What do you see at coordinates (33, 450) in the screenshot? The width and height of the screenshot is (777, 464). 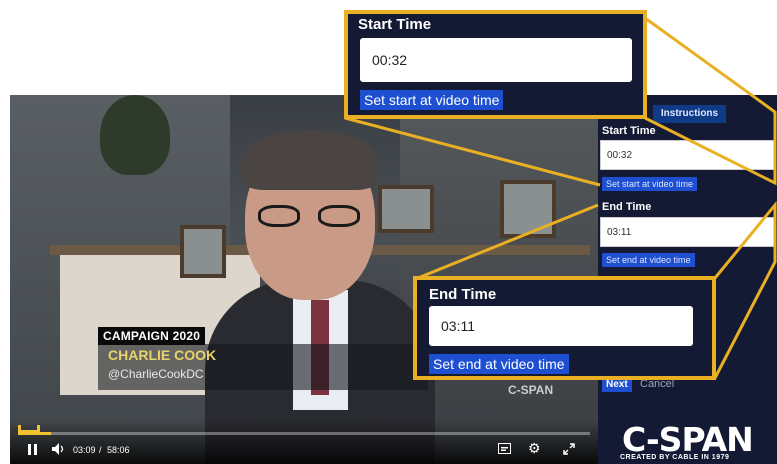 I see `pause-icon` at bounding box center [33, 450].